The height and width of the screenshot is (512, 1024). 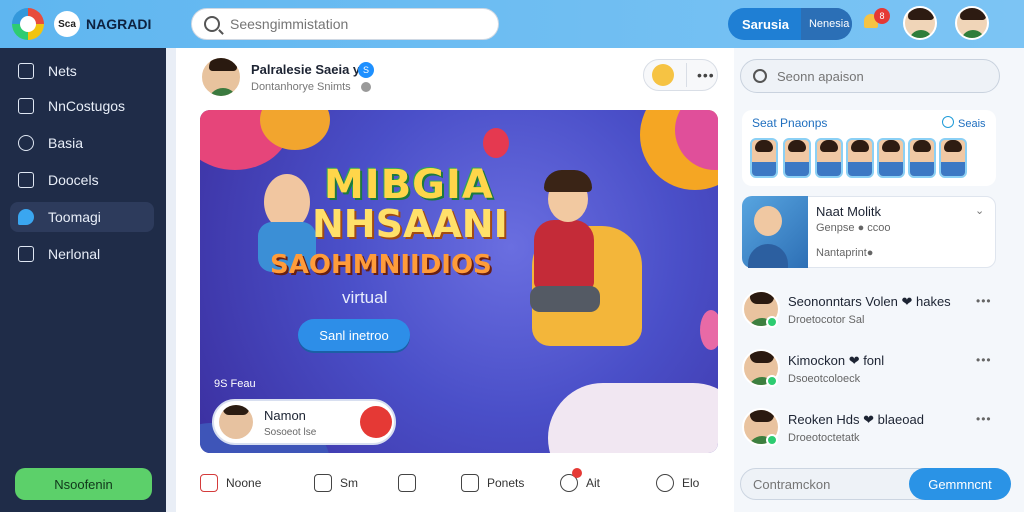 What do you see at coordinates (680, 75) in the screenshot?
I see `post-options: •••` at bounding box center [680, 75].